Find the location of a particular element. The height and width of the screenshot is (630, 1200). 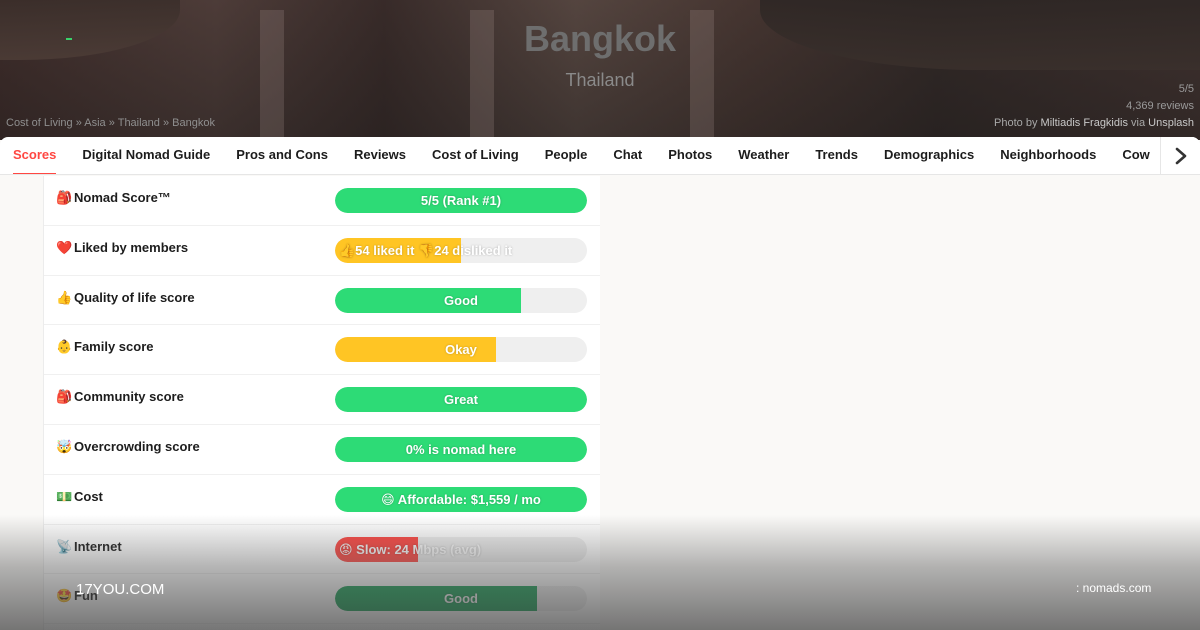

score-label: 💵 Cost is located at coordinates (79, 497).